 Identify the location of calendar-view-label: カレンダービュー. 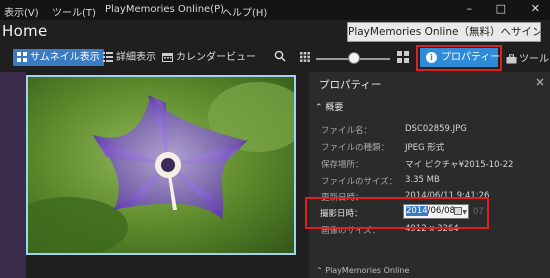
(216, 57).